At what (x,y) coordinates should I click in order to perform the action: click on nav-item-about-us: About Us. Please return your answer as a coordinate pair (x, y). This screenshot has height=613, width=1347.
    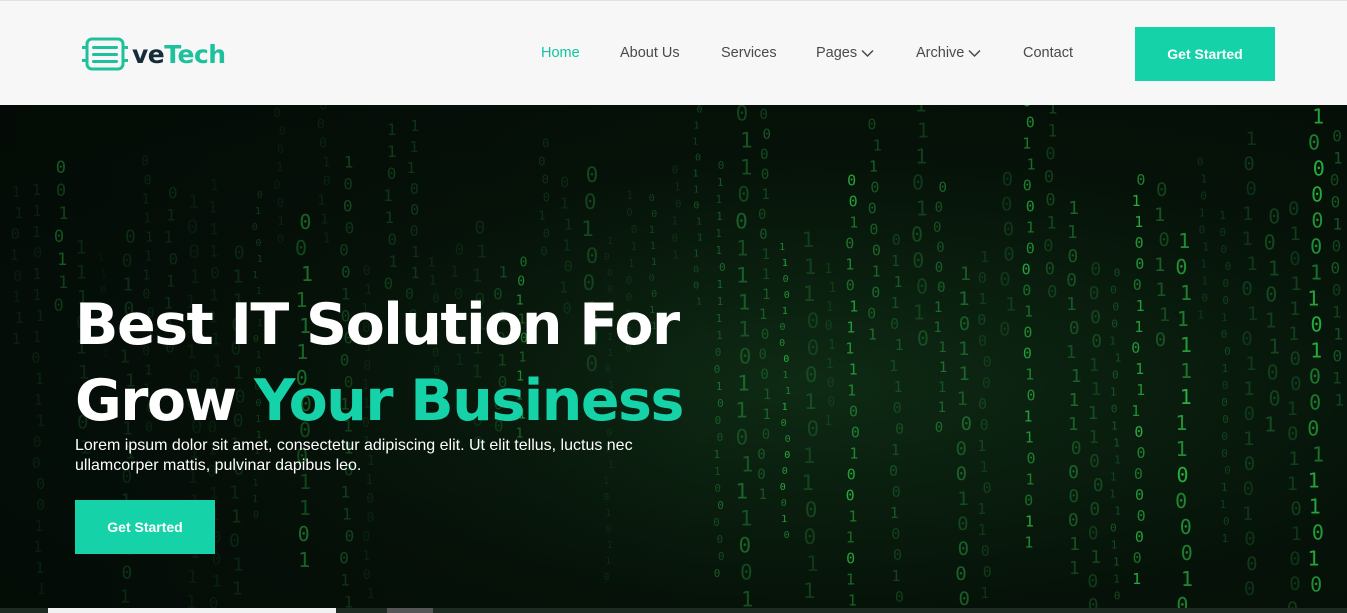
    Looking at the image, I should click on (650, 53).